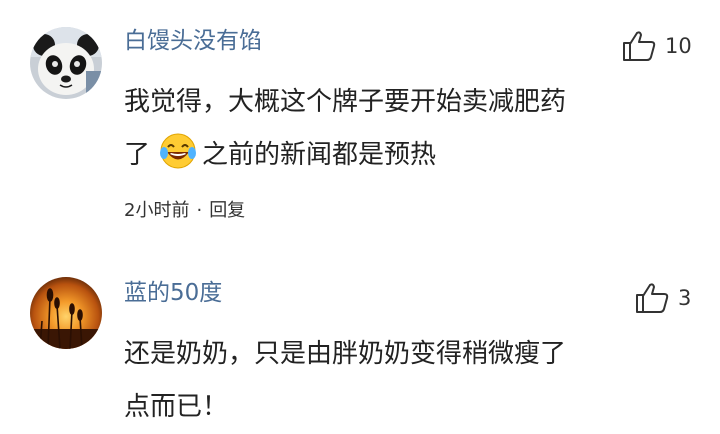  I want to click on sunset-avatar-icon, so click(66, 313).